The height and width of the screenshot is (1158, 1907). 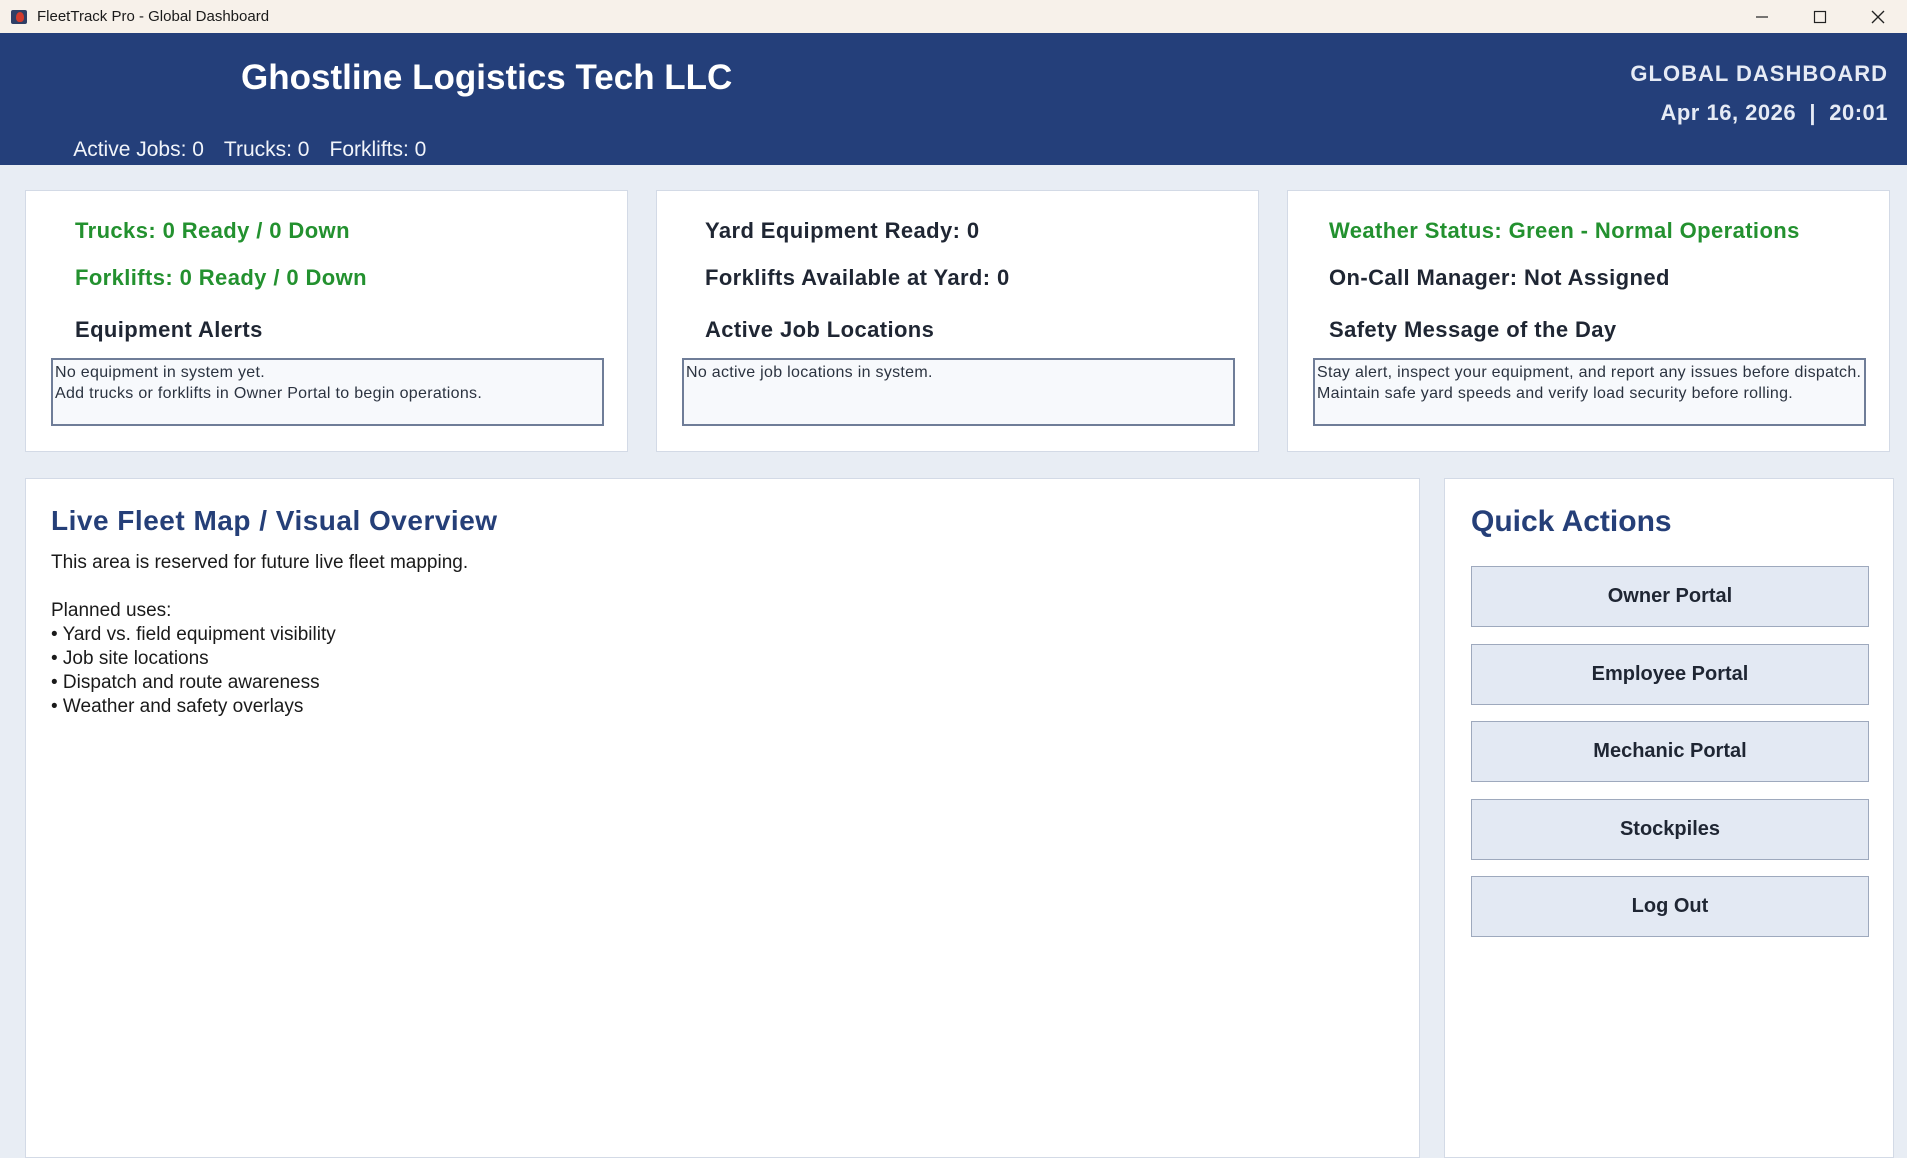 What do you see at coordinates (487, 77) in the screenshot?
I see `company-name: Ghostline Logistics Tech LLC` at bounding box center [487, 77].